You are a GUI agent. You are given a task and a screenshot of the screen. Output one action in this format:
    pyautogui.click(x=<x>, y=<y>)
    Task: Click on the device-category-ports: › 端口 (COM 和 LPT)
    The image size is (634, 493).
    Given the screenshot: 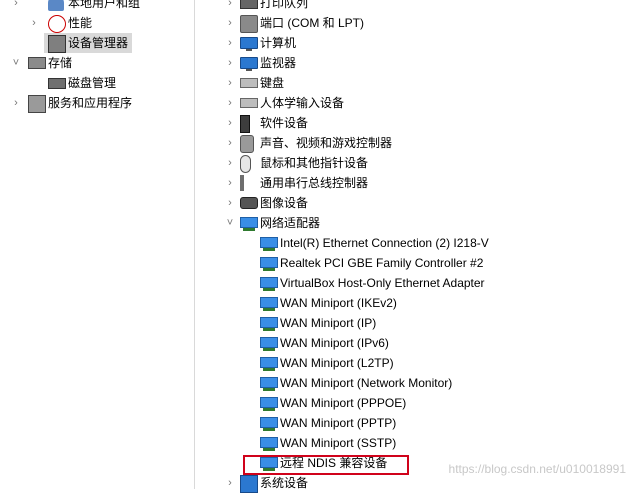 What is the action you would take?
    pyautogui.click(x=415, y=23)
    